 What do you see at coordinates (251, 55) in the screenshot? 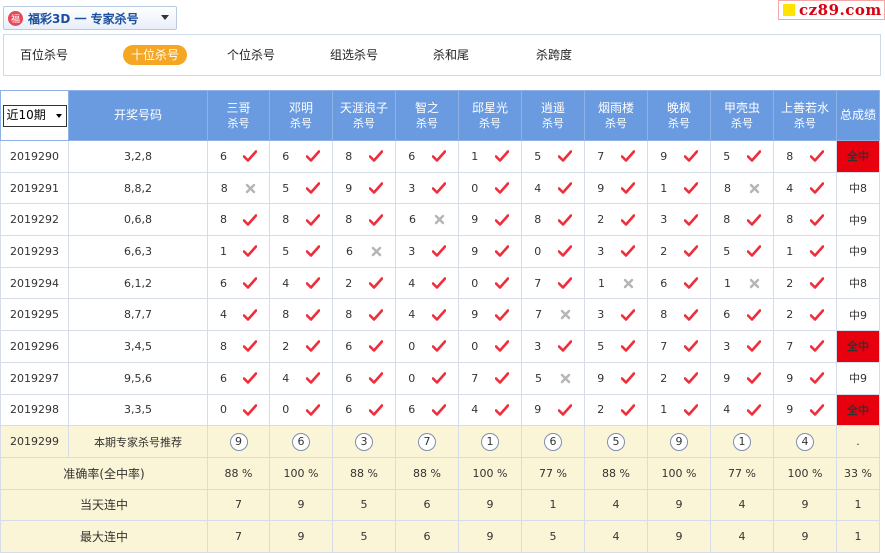
I see `tab-units-kill: 个位杀号` at bounding box center [251, 55].